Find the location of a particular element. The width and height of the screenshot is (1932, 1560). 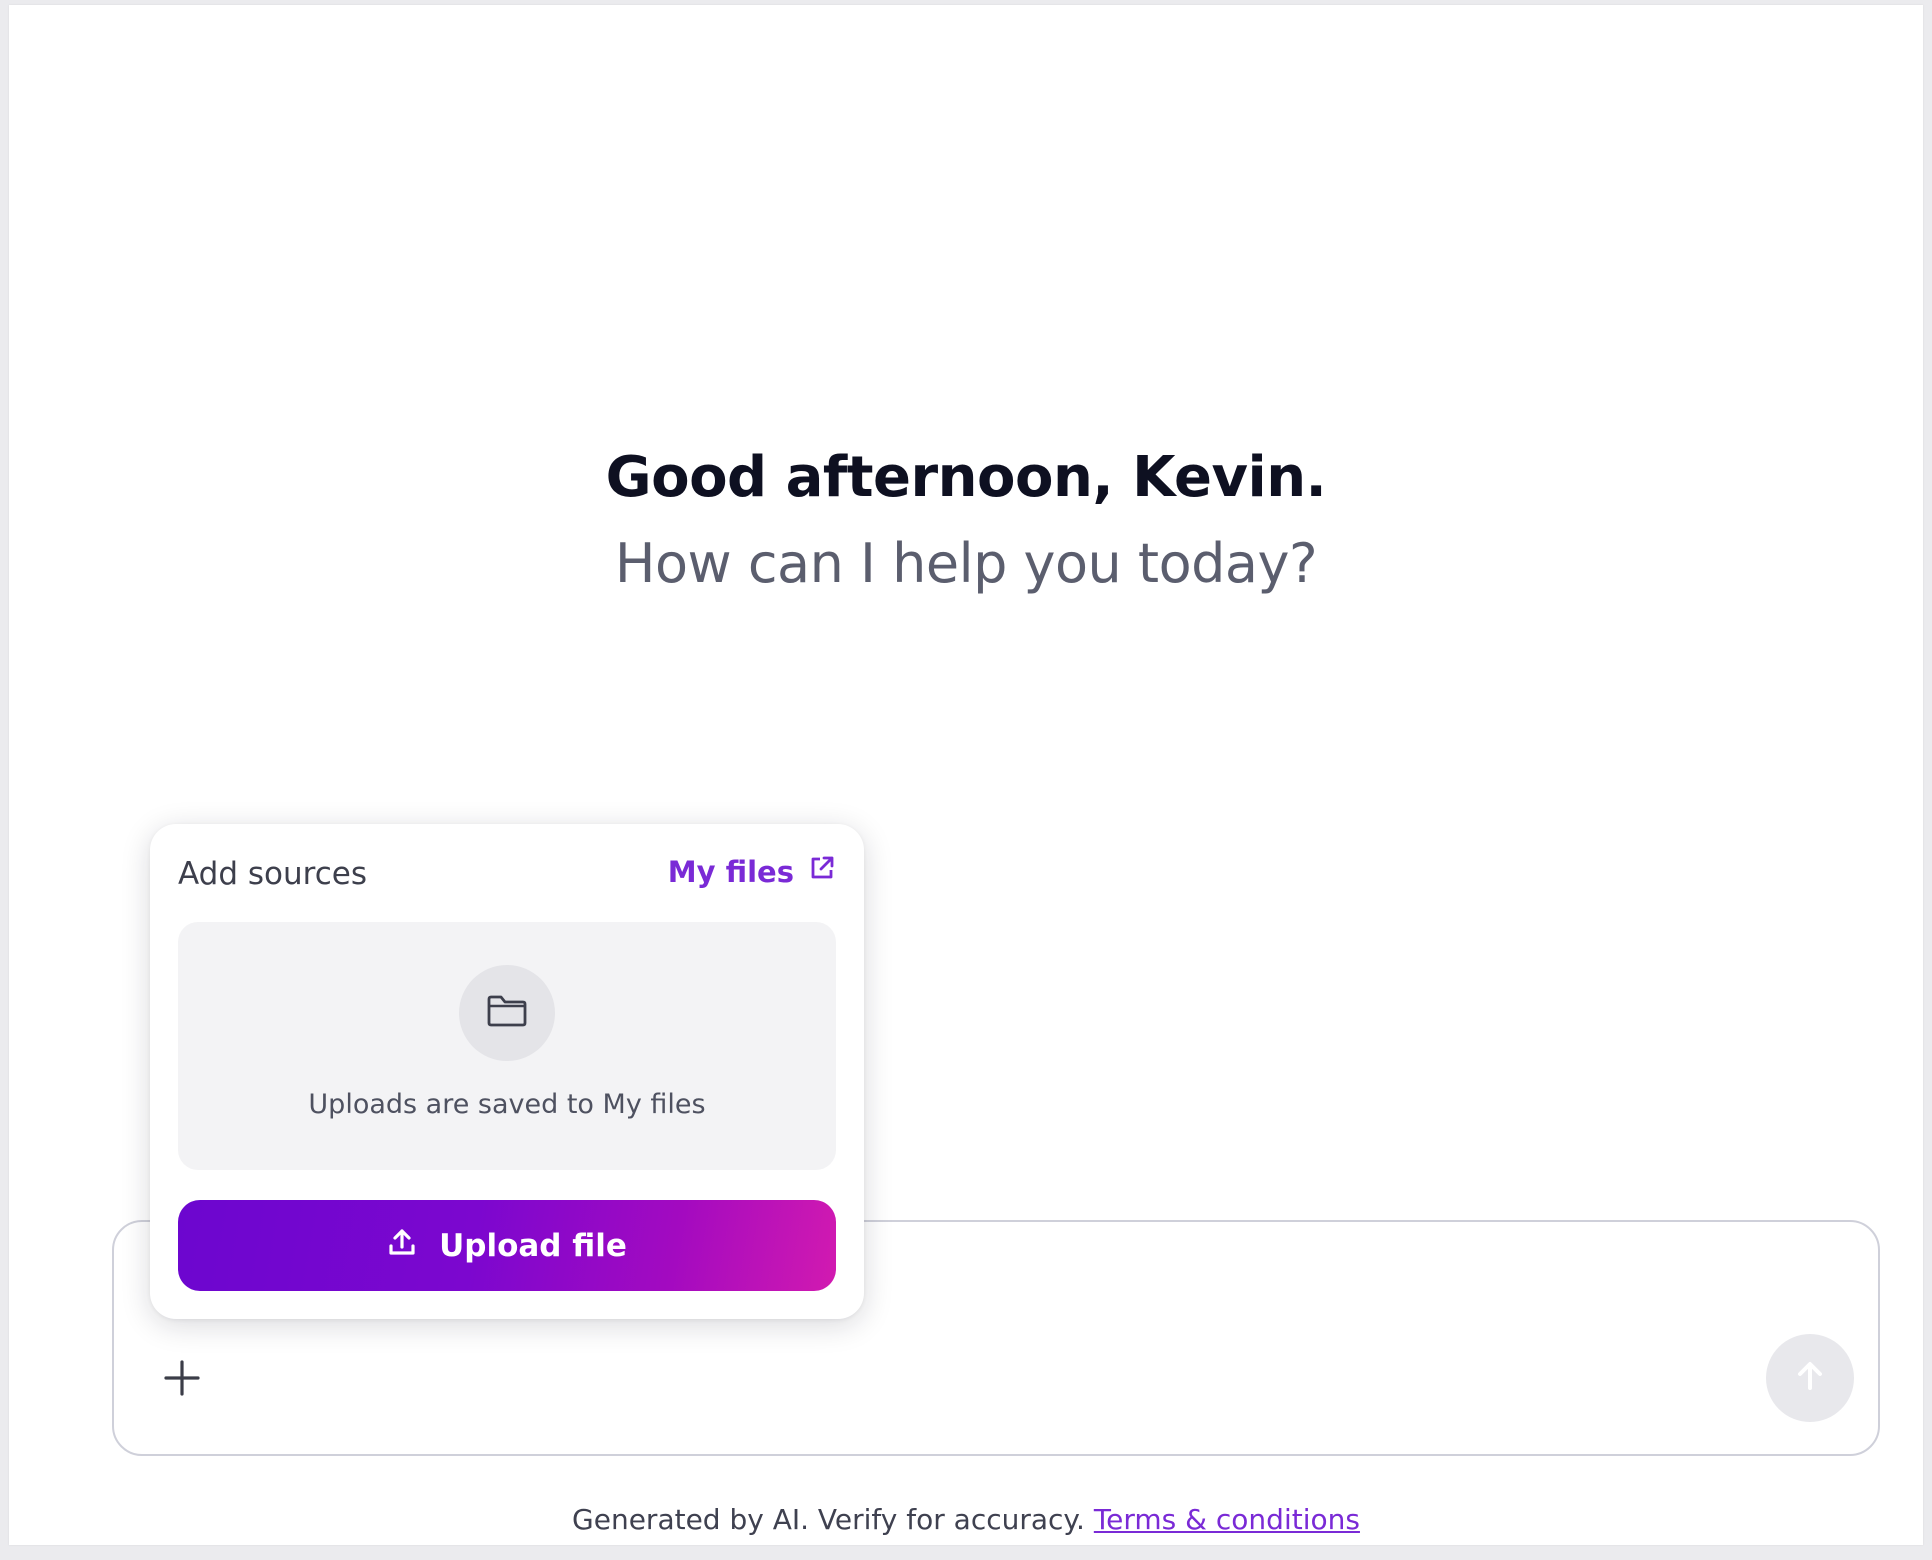

upload-file-button: Upload file is located at coordinates (507, 1245).